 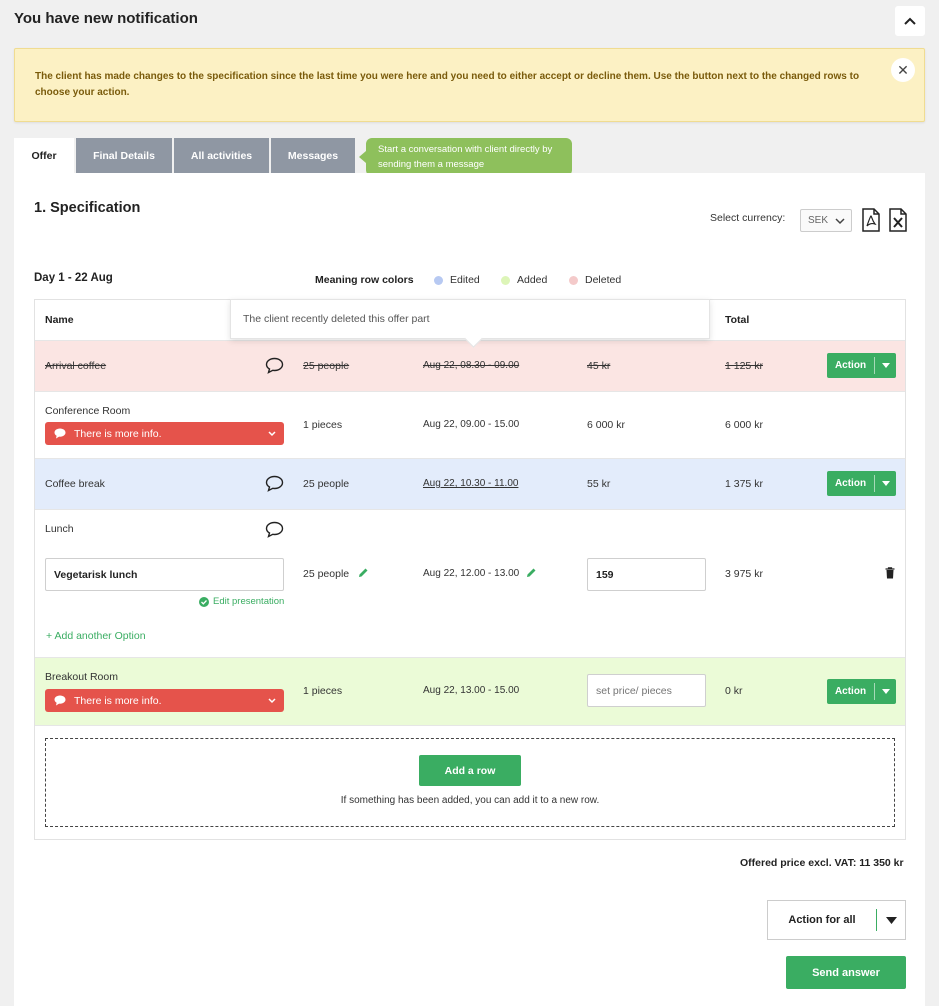 What do you see at coordinates (505, 280) in the screenshot?
I see `added-dot-icon` at bounding box center [505, 280].